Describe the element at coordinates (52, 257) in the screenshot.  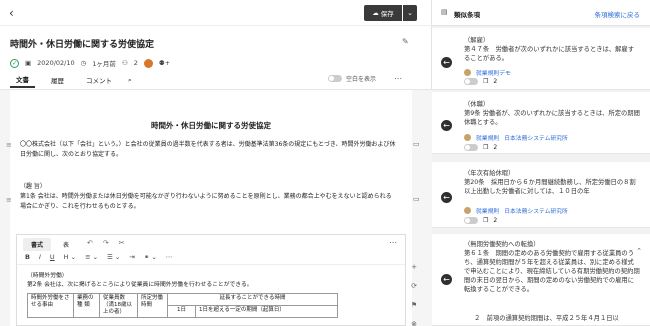
I see `underline-icon: U` at that location.